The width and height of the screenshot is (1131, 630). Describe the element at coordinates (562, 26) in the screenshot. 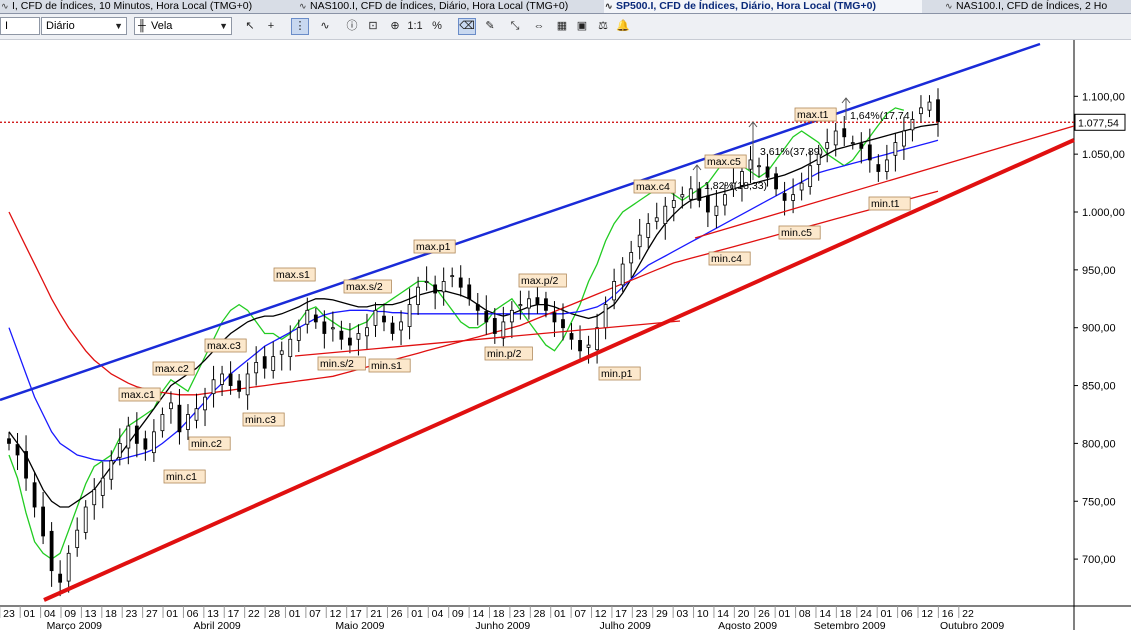

I see `templates-icon: ▦` at that location.